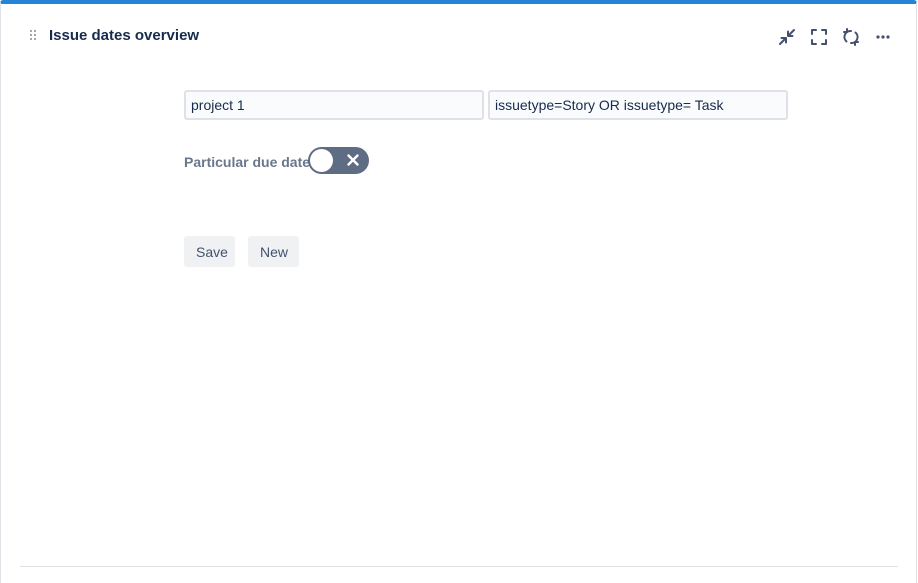 The width and height of the screenshot is (918, 583). I want to click on drag-handle-icon, so click(33, 35).